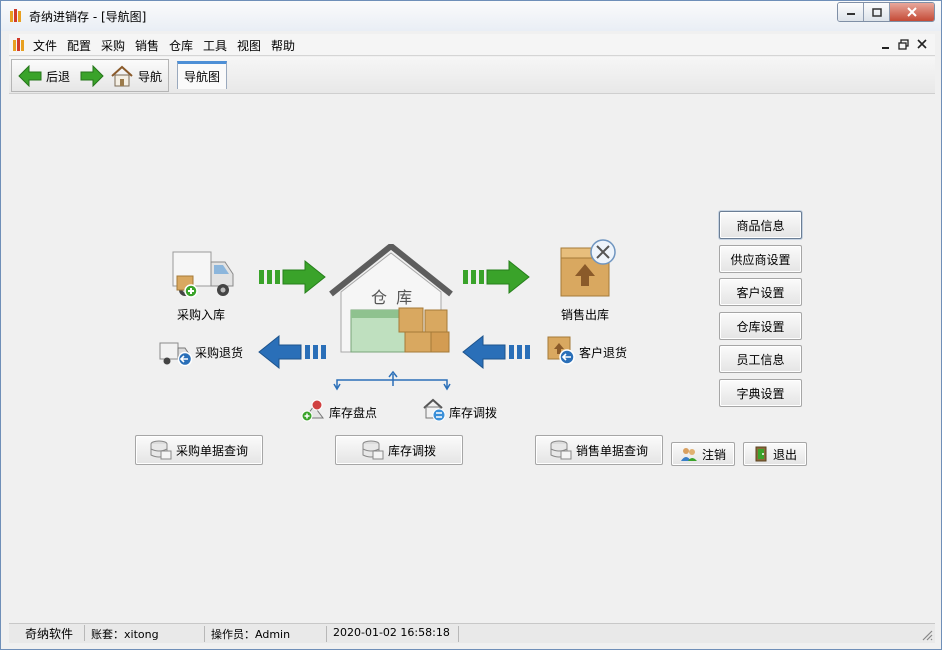  I want to click on close-button, so click(912, 12).